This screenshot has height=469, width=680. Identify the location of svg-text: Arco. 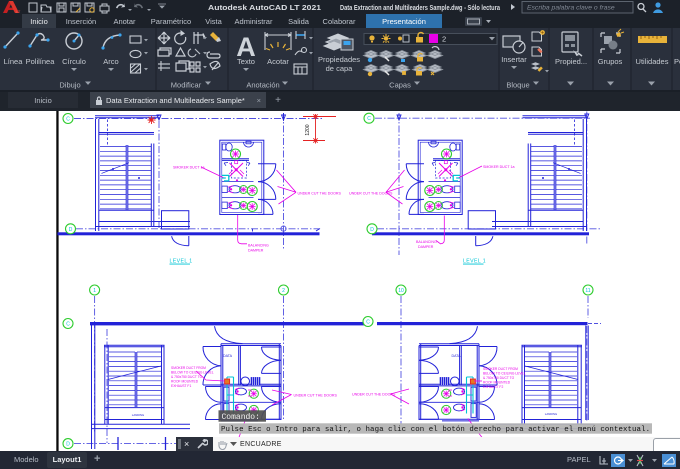
(110, 61).